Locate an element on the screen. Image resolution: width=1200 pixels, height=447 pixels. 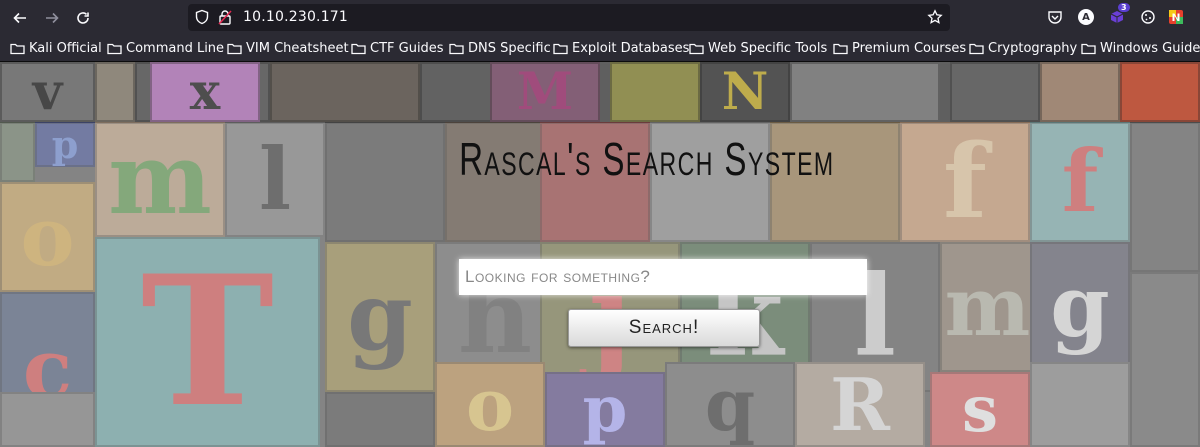
account-button: A is located at coordinates (1086, 17).